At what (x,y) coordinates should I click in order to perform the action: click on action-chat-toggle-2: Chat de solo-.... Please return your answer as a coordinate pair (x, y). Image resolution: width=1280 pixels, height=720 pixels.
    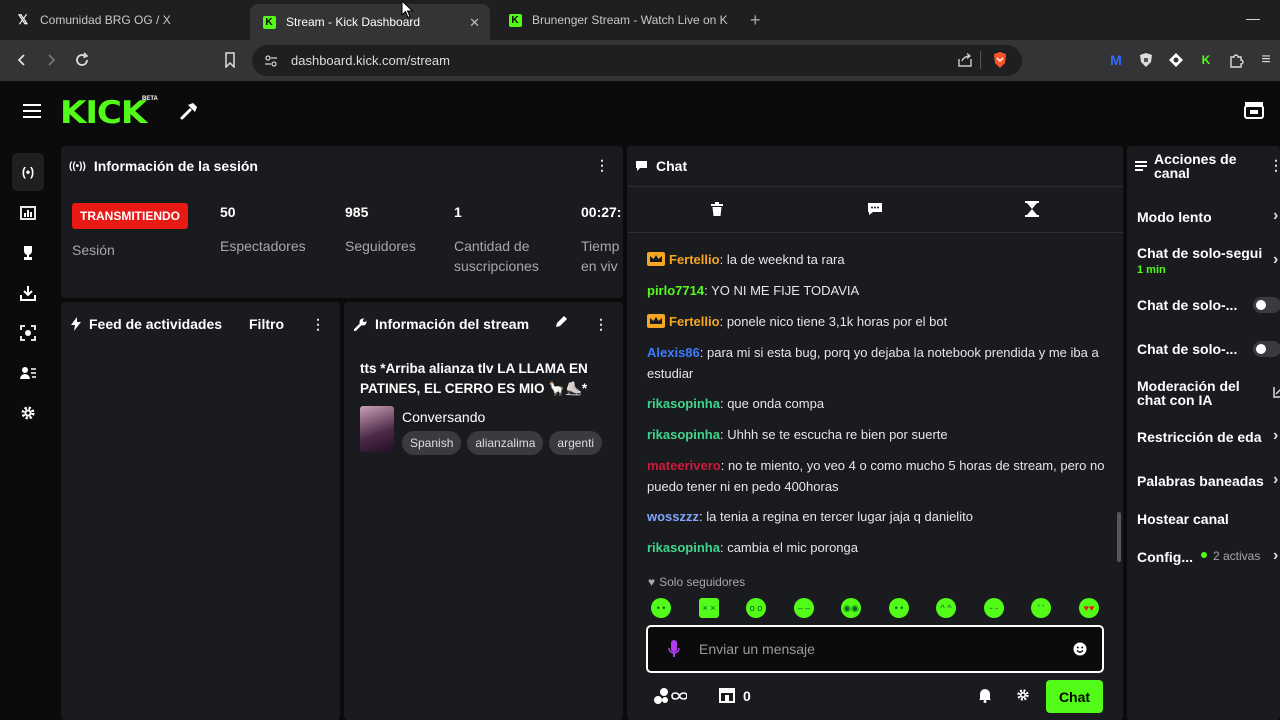
    Looking at the image, I should click on (1193, 349).